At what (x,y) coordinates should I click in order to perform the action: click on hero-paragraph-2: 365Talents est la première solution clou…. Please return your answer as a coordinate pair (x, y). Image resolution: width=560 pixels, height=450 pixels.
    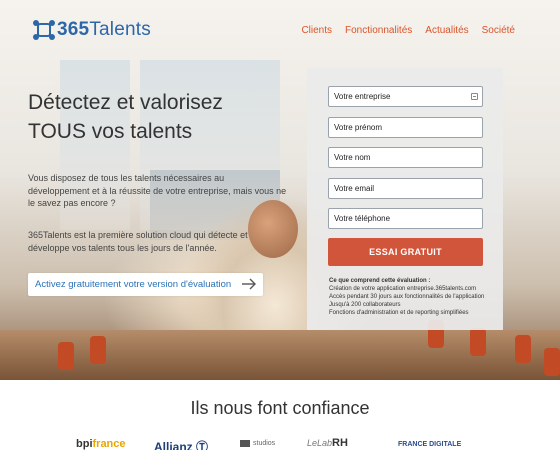
    Looking at the image, I should click on (138, 241).